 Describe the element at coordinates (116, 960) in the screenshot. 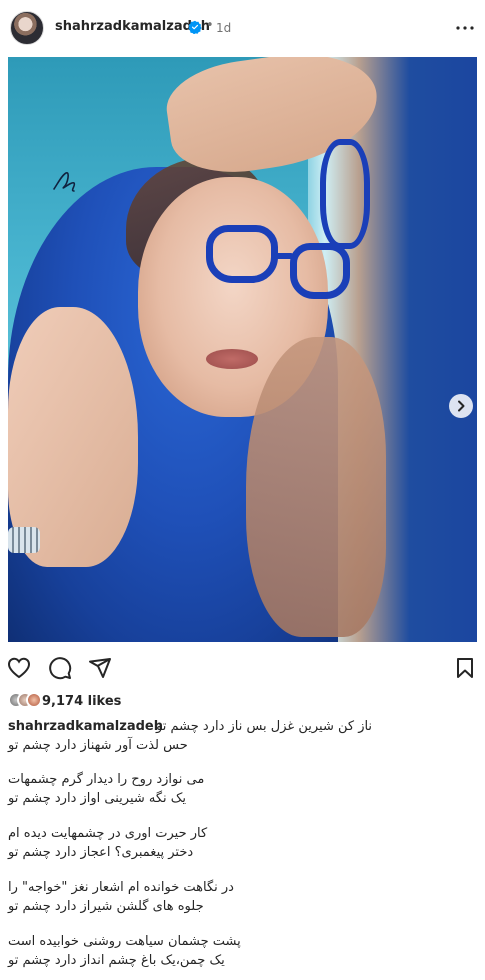

I see `caption-line: یک چمن،یک باغ چشم انداز دارد چشم تو` at that location.